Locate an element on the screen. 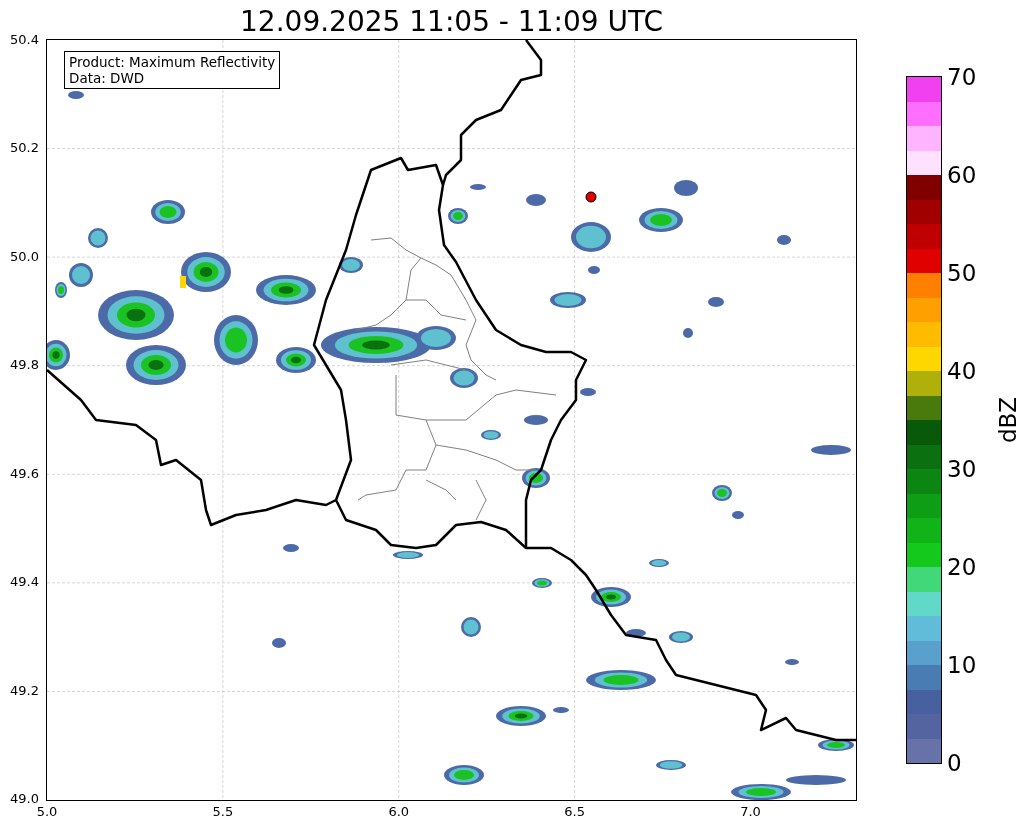 The height and width of the screenshot is (834, 1023). axis-tick-label: 49.0 is located at coordinates (24, 799).